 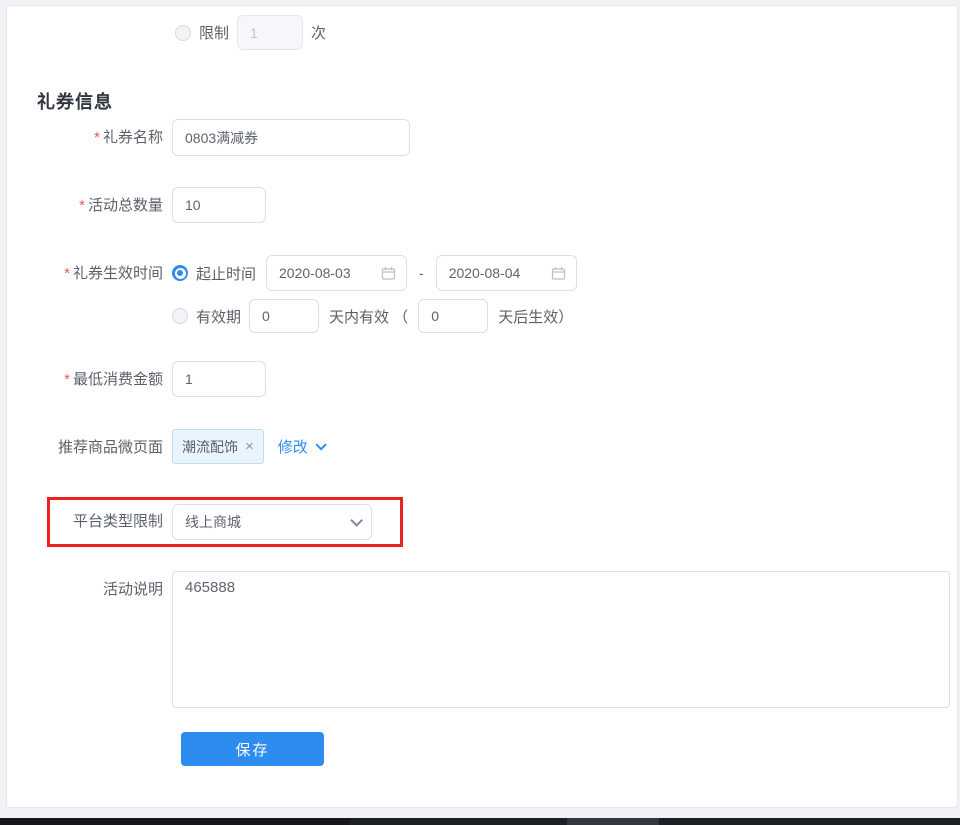 I want to click on platform-label: 平台类型限制, so click(x=117, y=521).